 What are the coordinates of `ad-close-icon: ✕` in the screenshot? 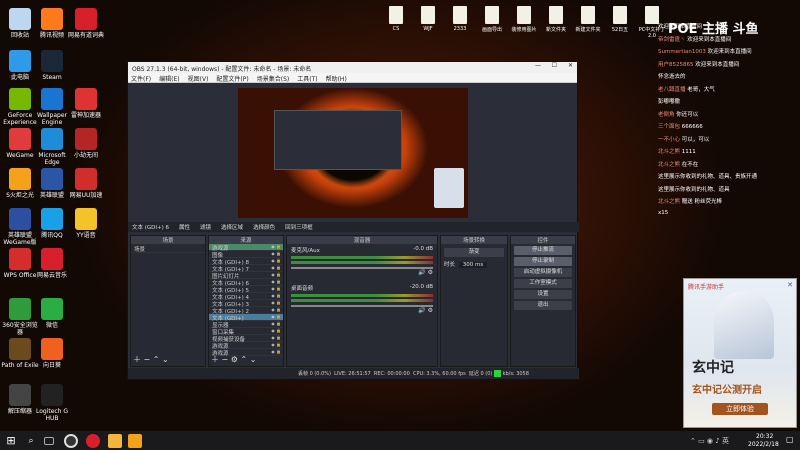 It's located at (790, 285).